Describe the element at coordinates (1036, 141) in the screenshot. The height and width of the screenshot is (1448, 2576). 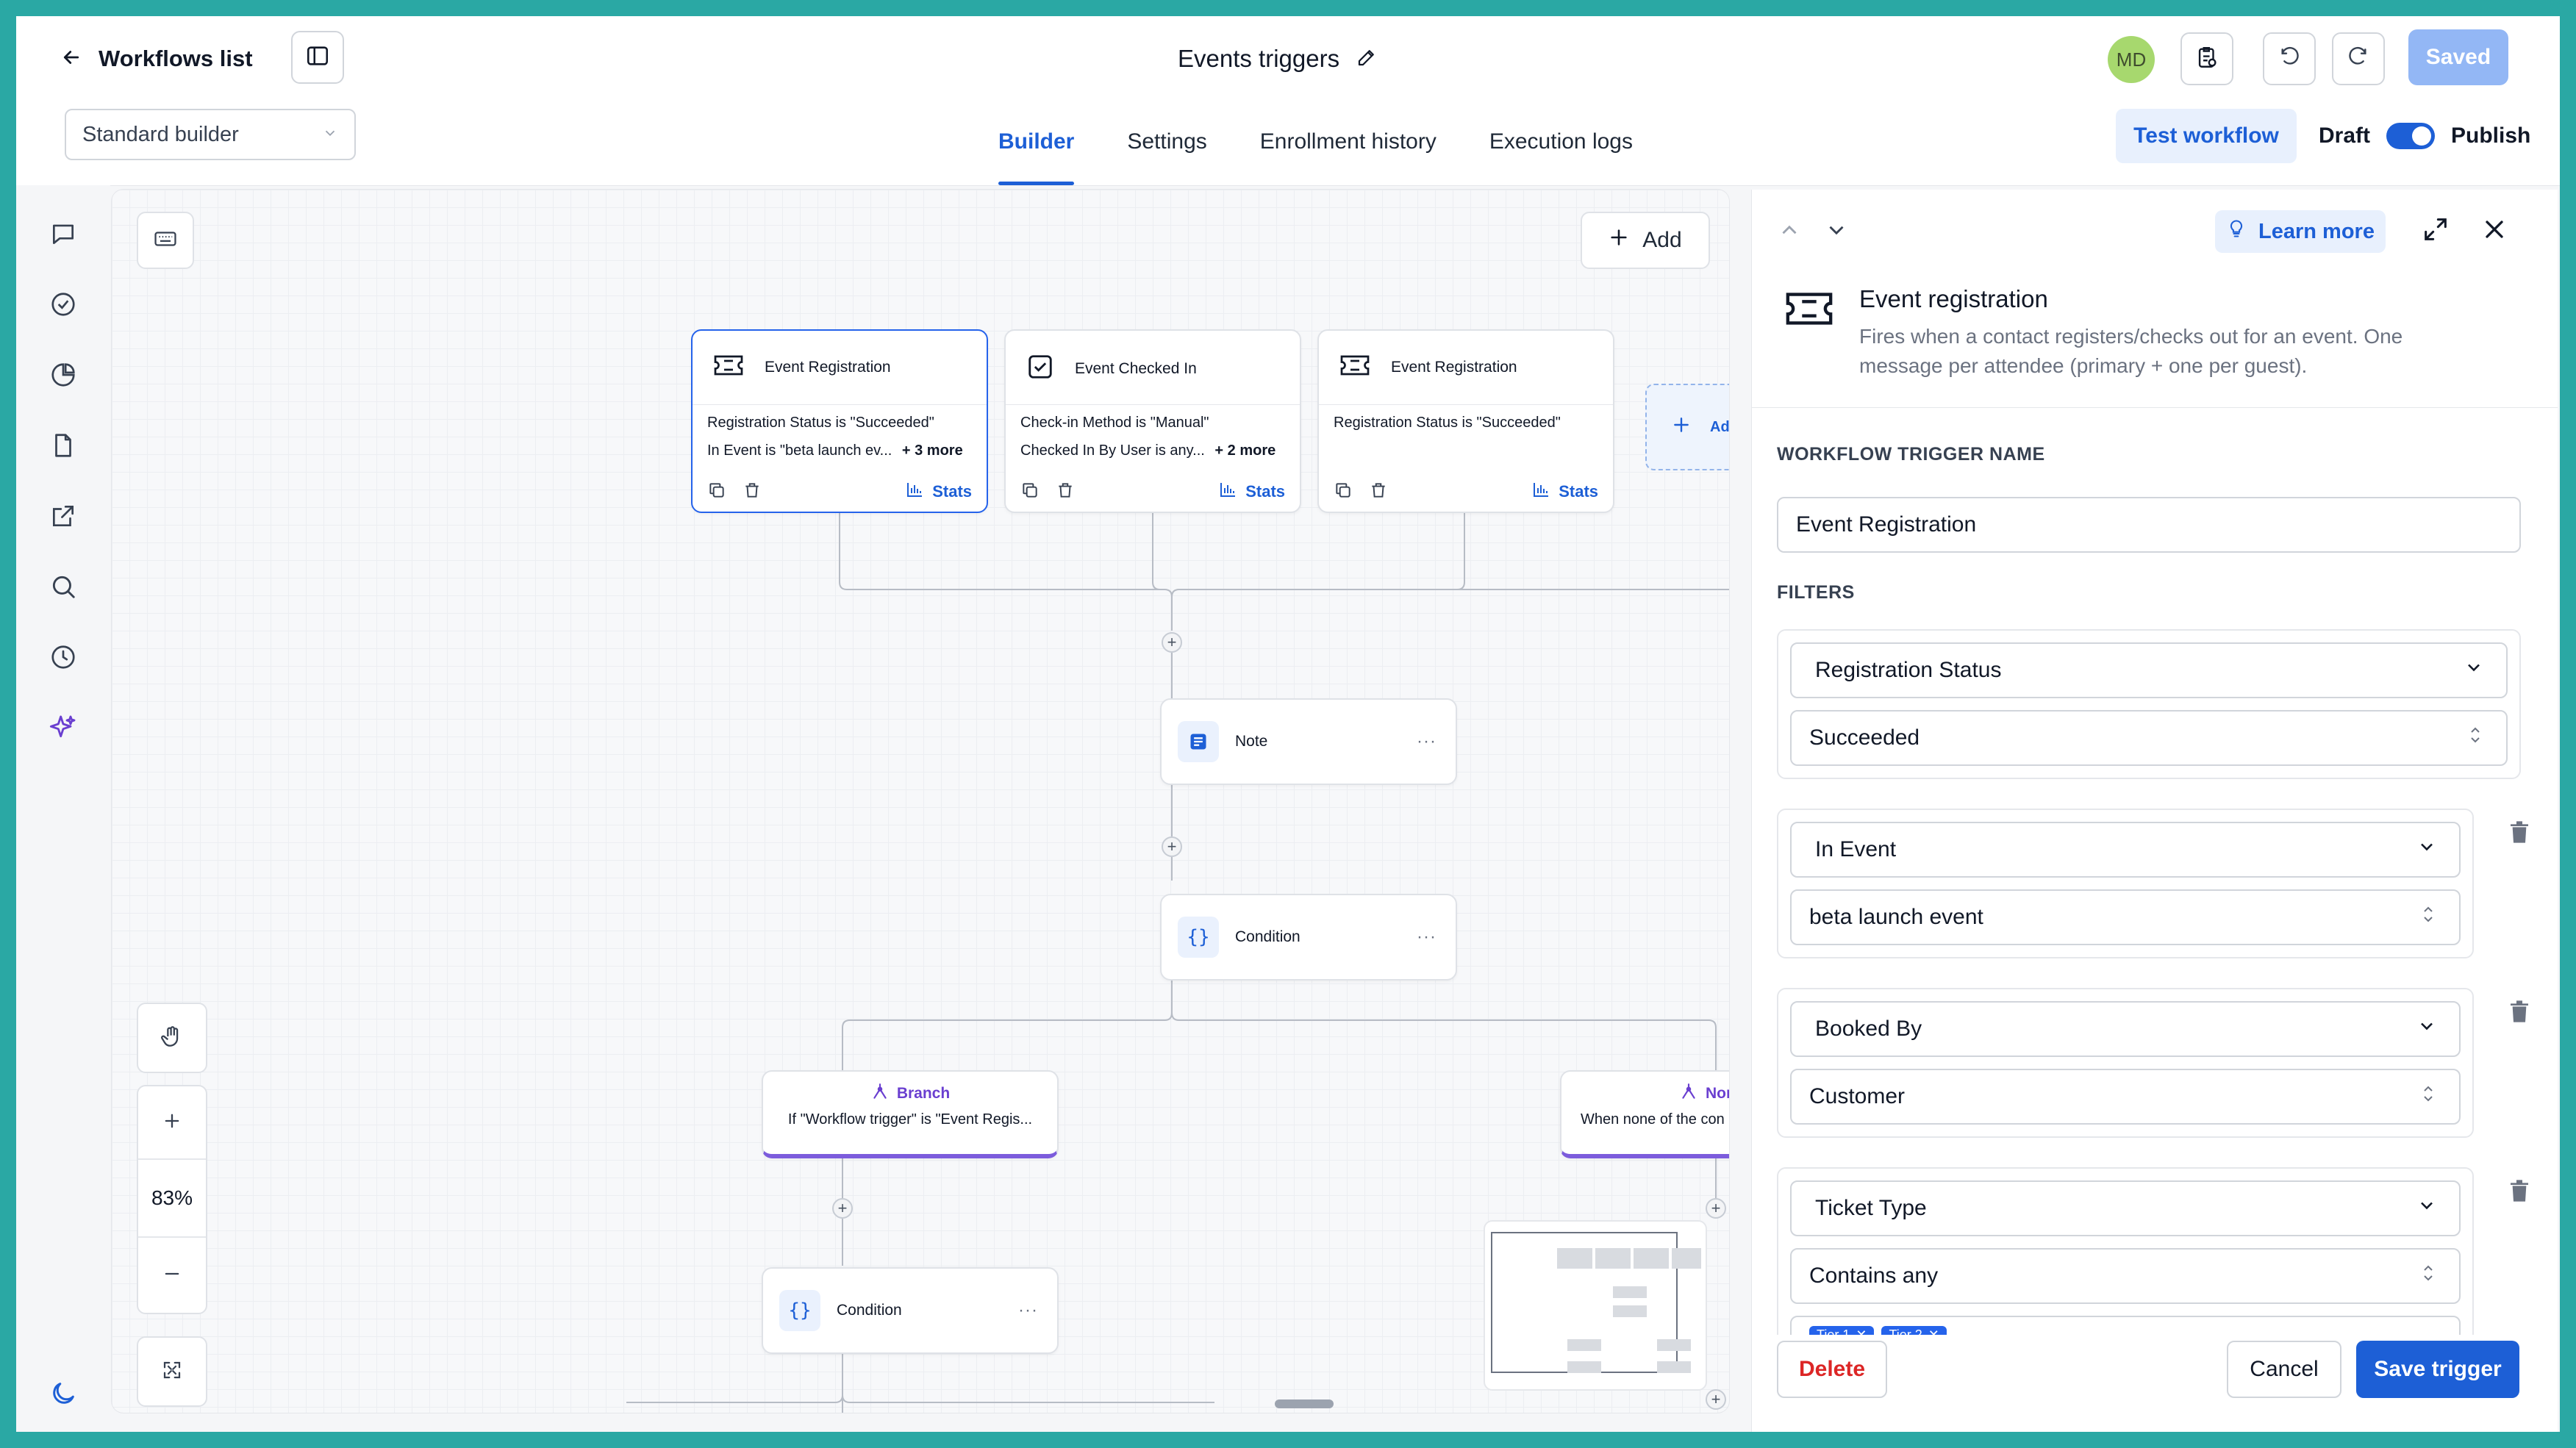
I see `tab-builder: Builder` at that location.